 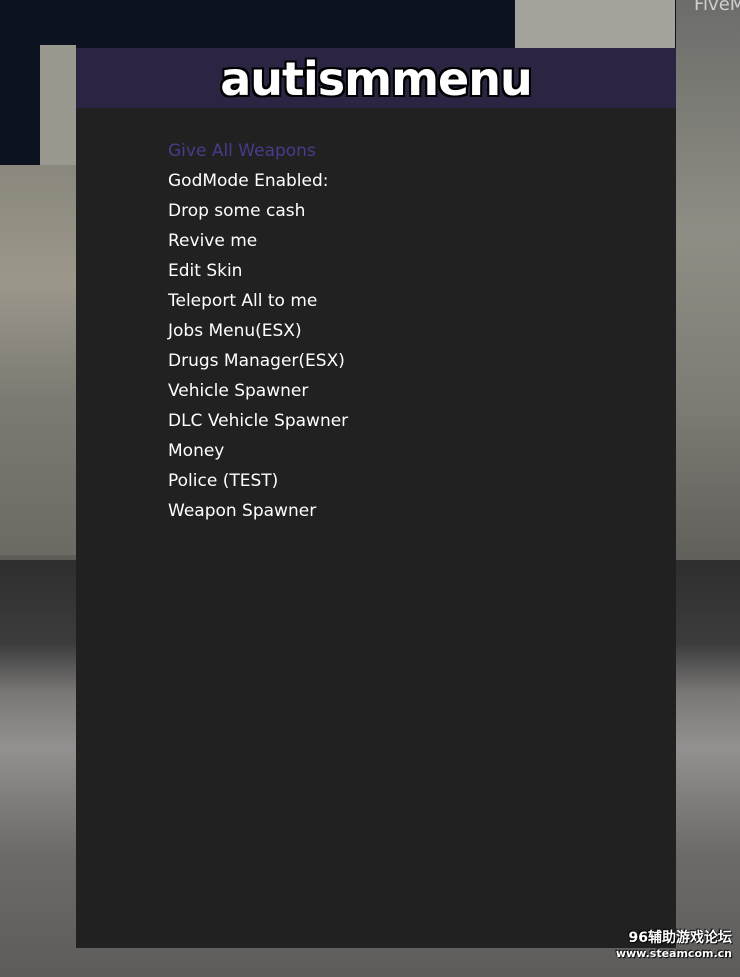 What do you see at coordinates (717, 7) in the screenshot?
I see `corner-overlay-text: FiveM` at bounding box center [717, 7].